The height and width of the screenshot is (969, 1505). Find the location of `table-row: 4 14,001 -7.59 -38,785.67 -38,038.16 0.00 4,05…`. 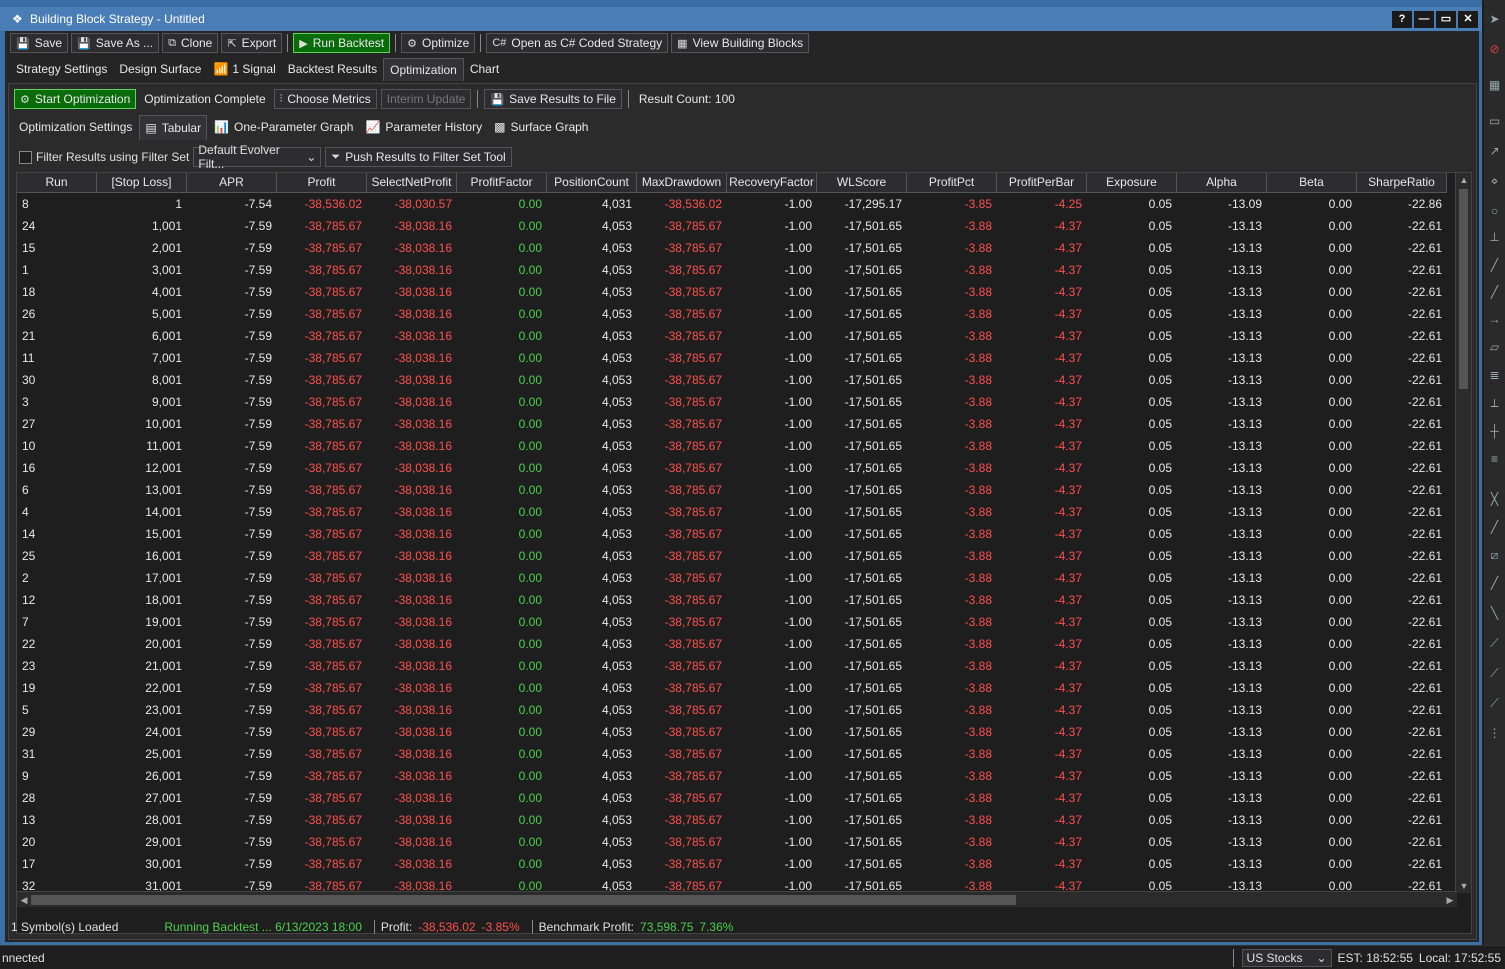

table-row: 4 14,001 -7.59 -38,785.67 -38,038.16 0.00 4,05… is located at coordinates (732, 512).